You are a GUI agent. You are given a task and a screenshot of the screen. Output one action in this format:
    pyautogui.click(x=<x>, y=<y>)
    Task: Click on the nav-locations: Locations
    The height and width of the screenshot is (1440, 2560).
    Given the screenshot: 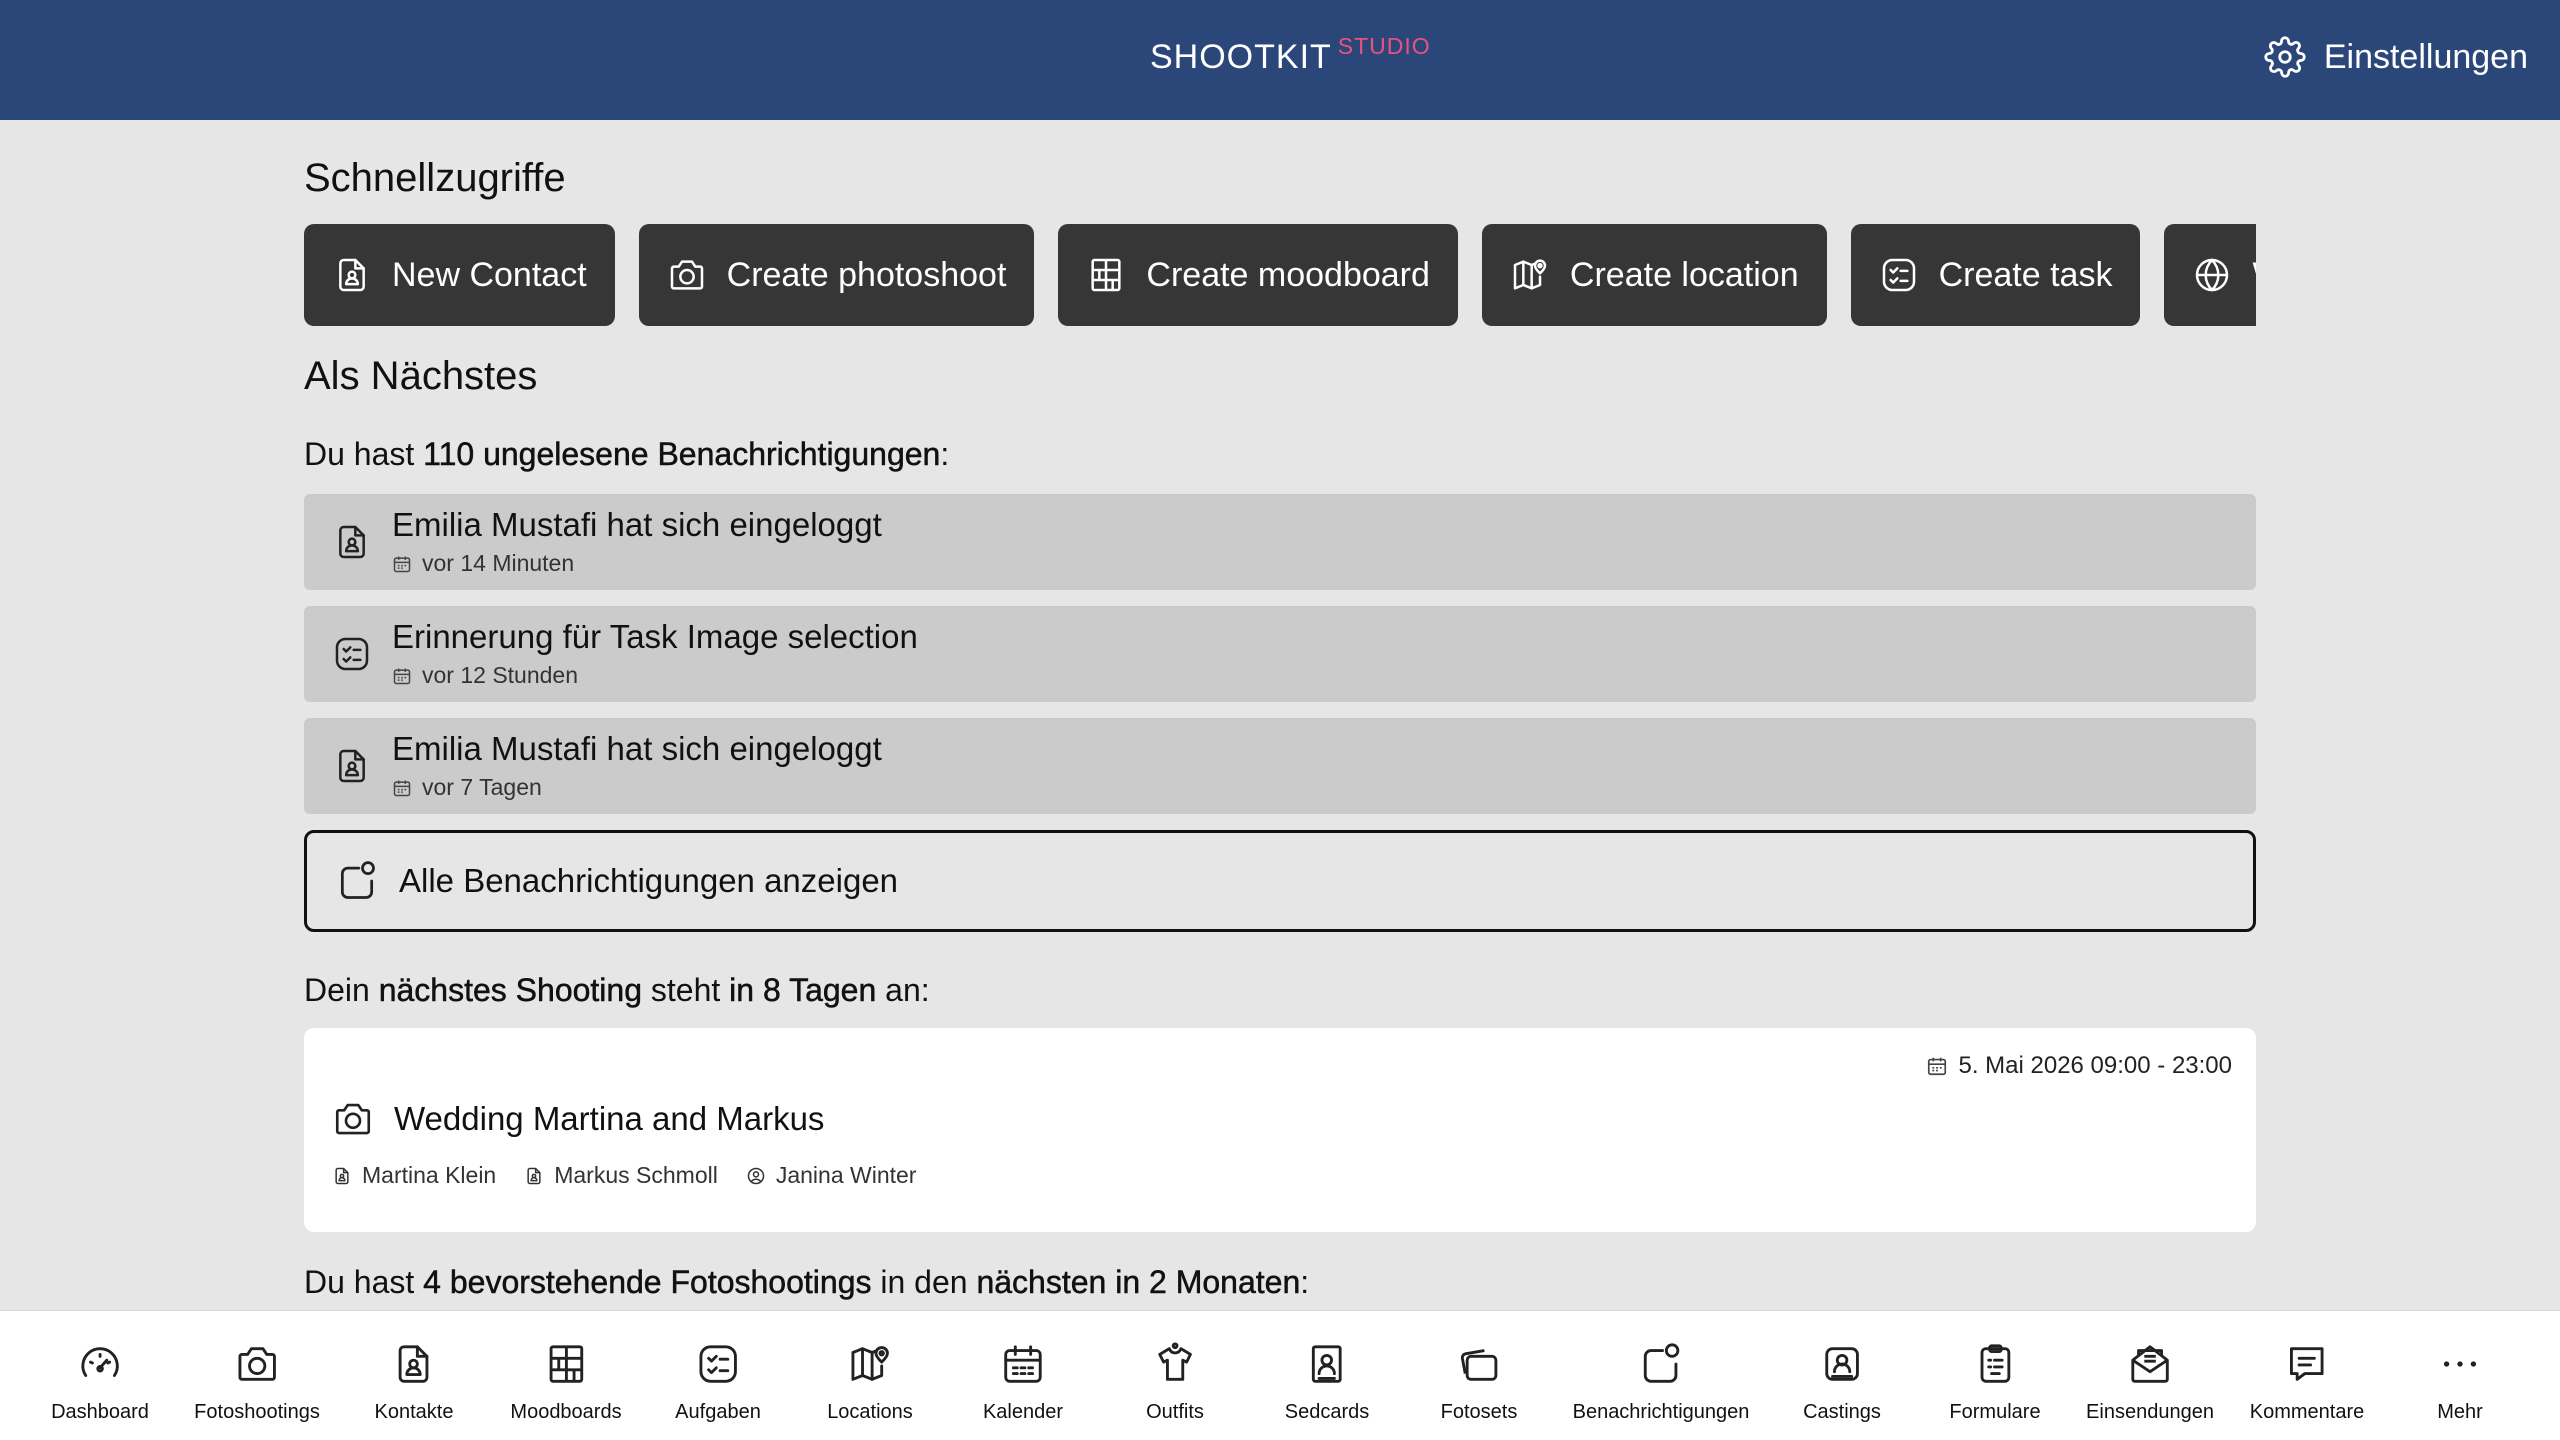 What is the action you would take?
    pyautogui.click(x=870, y=1382)
    